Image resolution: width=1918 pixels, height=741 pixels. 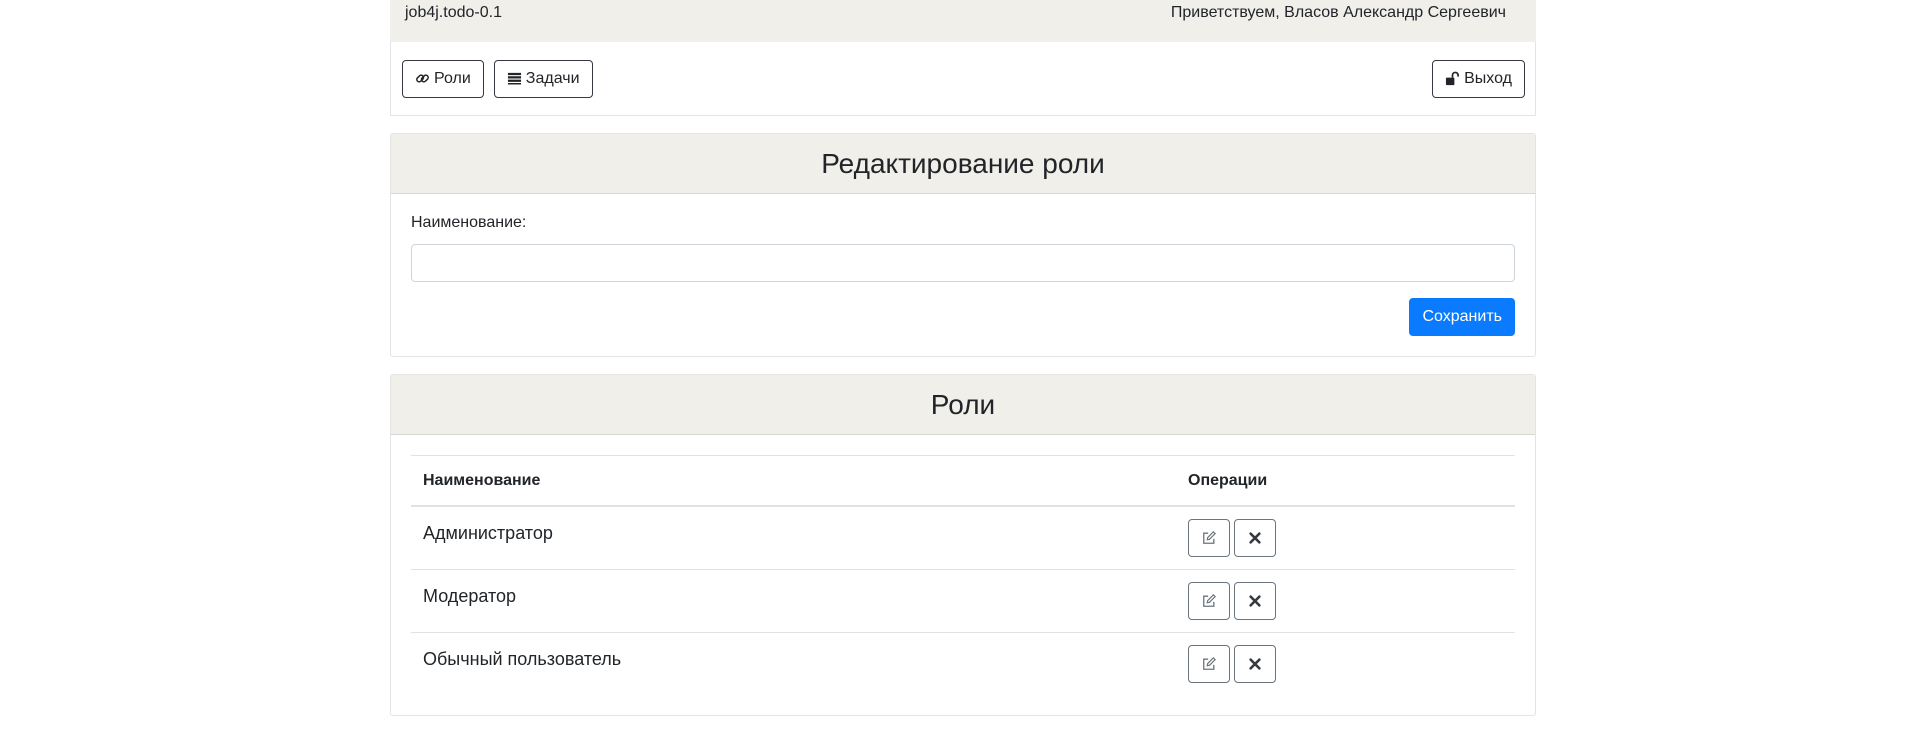 What do you see at coordinates (963, 164) in the screenshot?
I see `edit-role-title: Редактирование роли` at bounding box center [963, 164].